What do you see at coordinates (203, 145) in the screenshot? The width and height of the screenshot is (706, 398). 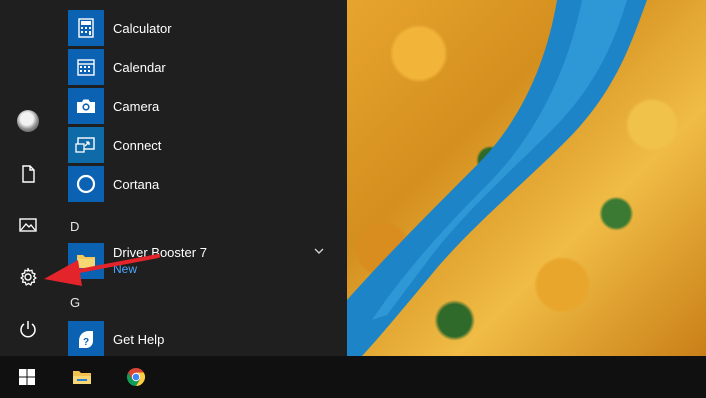 I see `app-connect: Connect` at bounding box center [203, 145].